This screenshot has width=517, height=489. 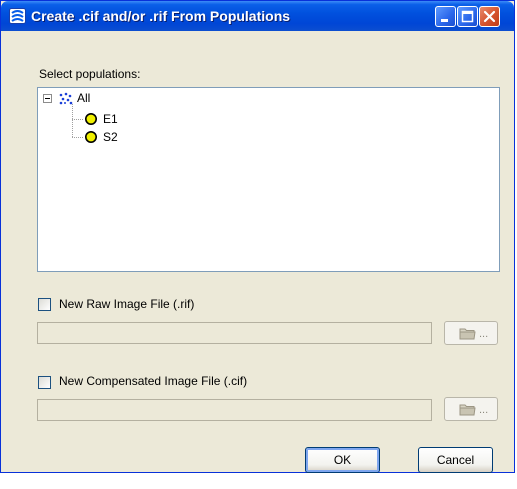 I want to click on collapse-icon, so click(x=47, y=98).